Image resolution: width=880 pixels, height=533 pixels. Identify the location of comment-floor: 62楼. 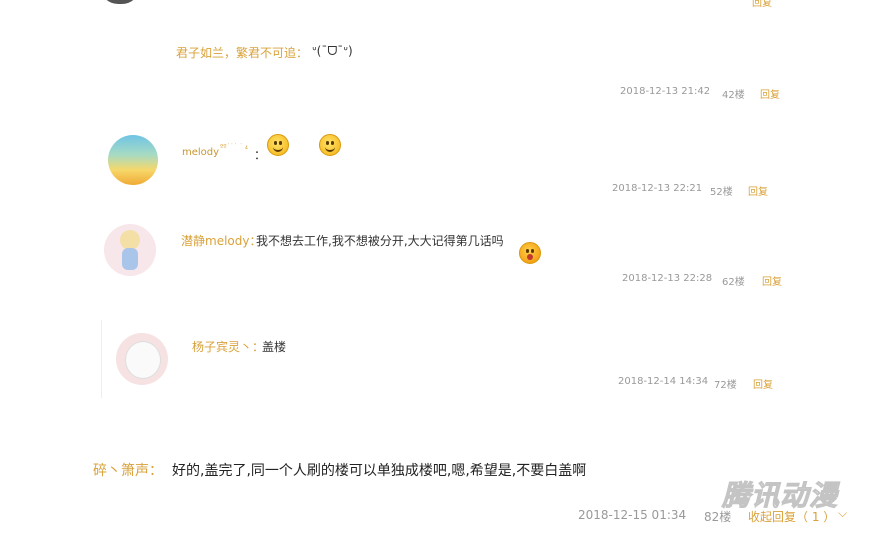
(733, 282).